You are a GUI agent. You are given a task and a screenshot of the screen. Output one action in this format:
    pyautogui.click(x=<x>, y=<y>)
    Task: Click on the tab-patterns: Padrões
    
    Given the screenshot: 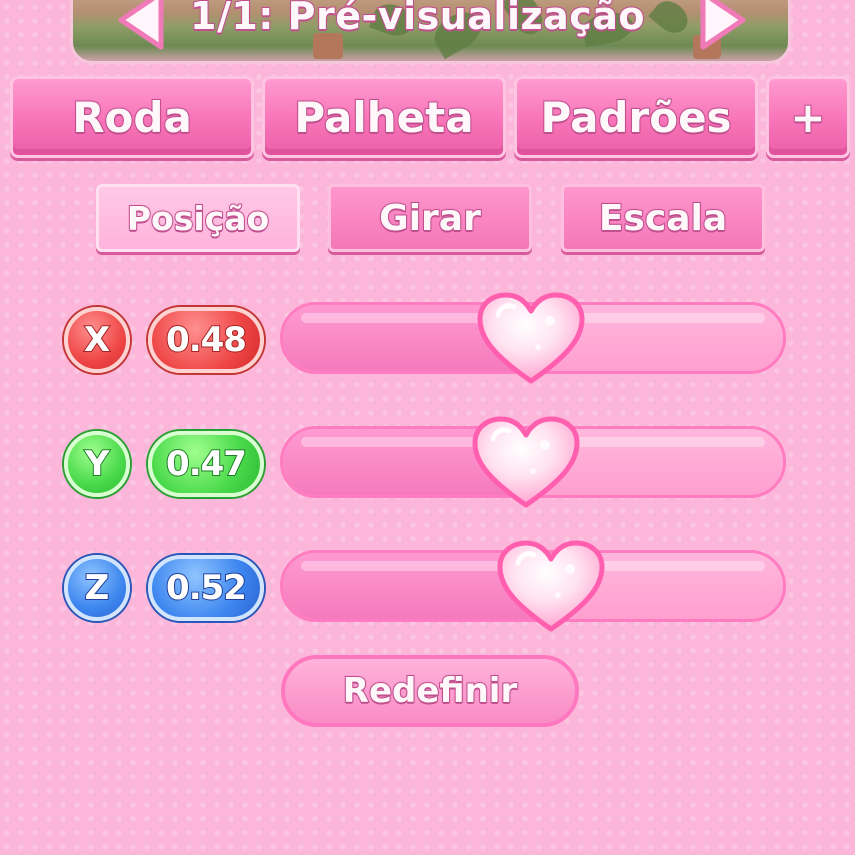 What is the action you would take?
    pyautogui.click(x=636, y=117)
    